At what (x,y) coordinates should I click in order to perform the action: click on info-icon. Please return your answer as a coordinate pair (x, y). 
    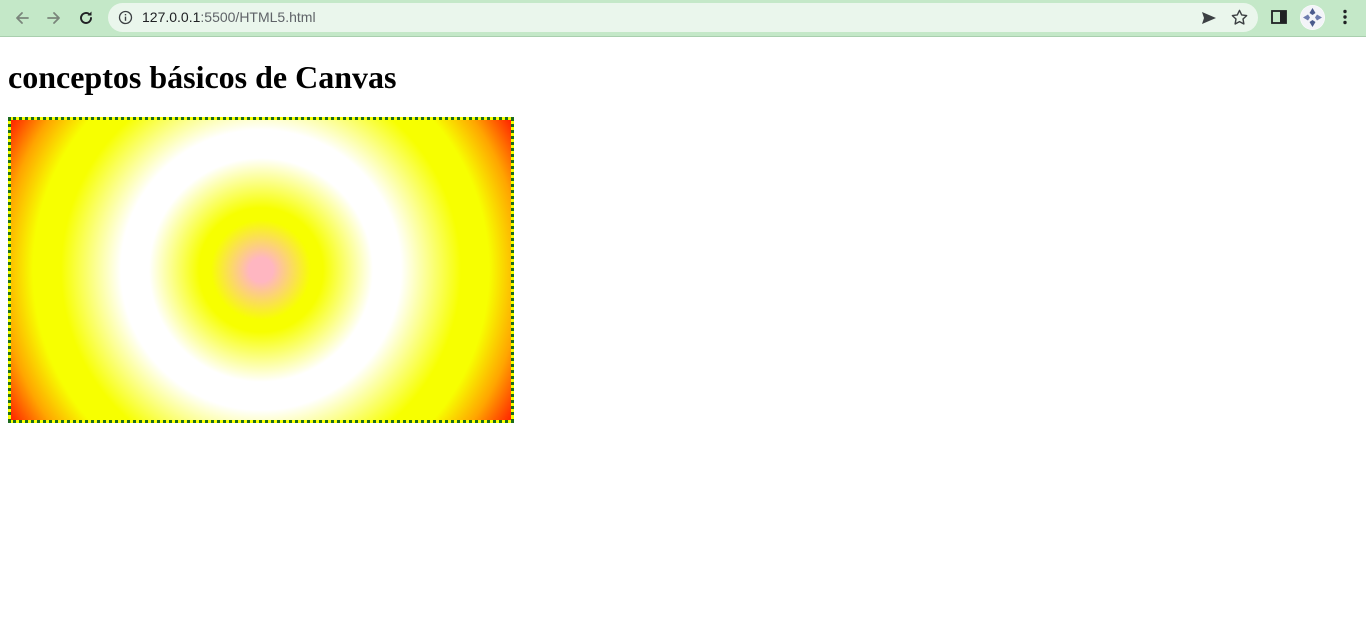
    Looking at the image, I should click on (125, 17).